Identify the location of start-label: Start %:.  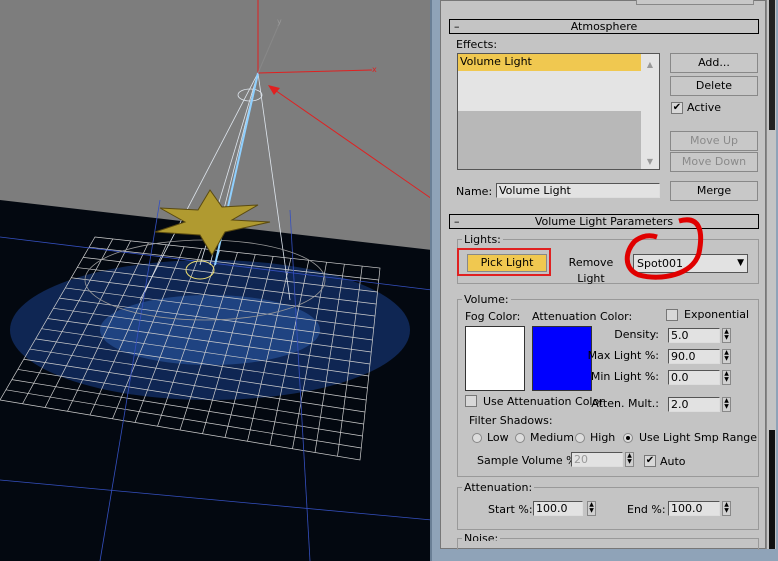
(510, 509).